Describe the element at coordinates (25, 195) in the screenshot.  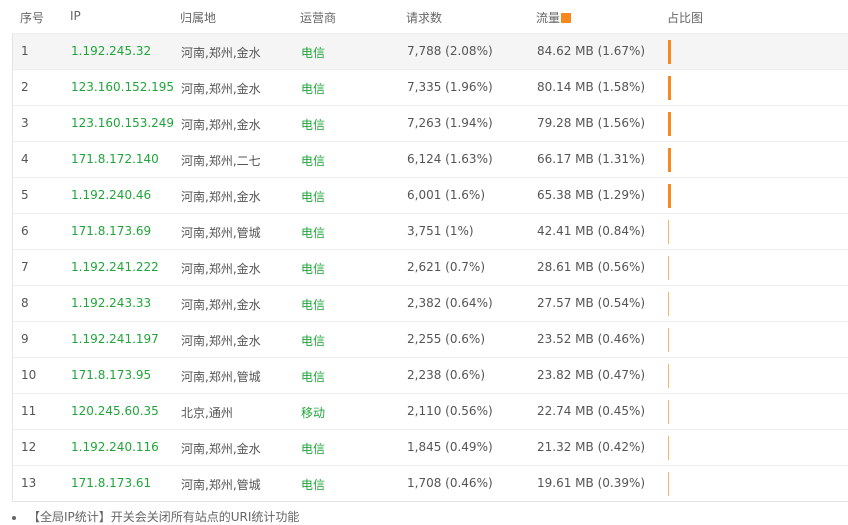
I see `row-index: 5` at that location.